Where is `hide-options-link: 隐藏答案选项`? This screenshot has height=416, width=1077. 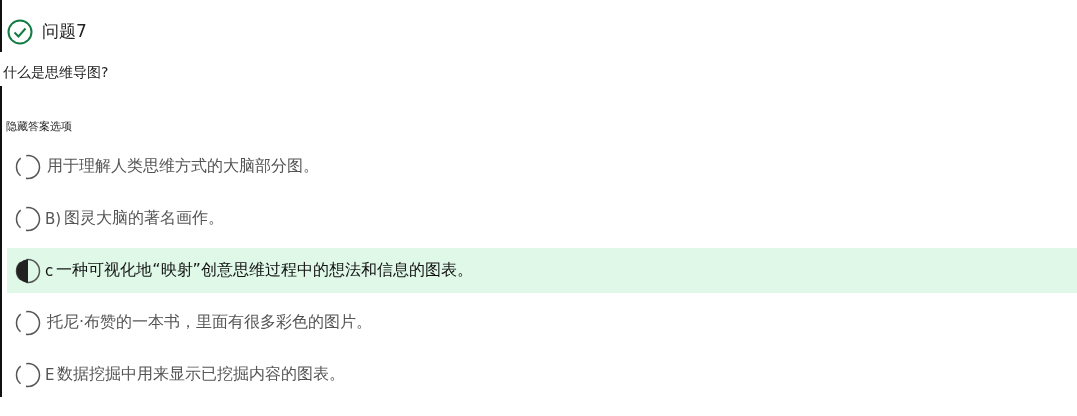 hide-options-link: 隐藏答案选项 is located at coordinates (38, 126).